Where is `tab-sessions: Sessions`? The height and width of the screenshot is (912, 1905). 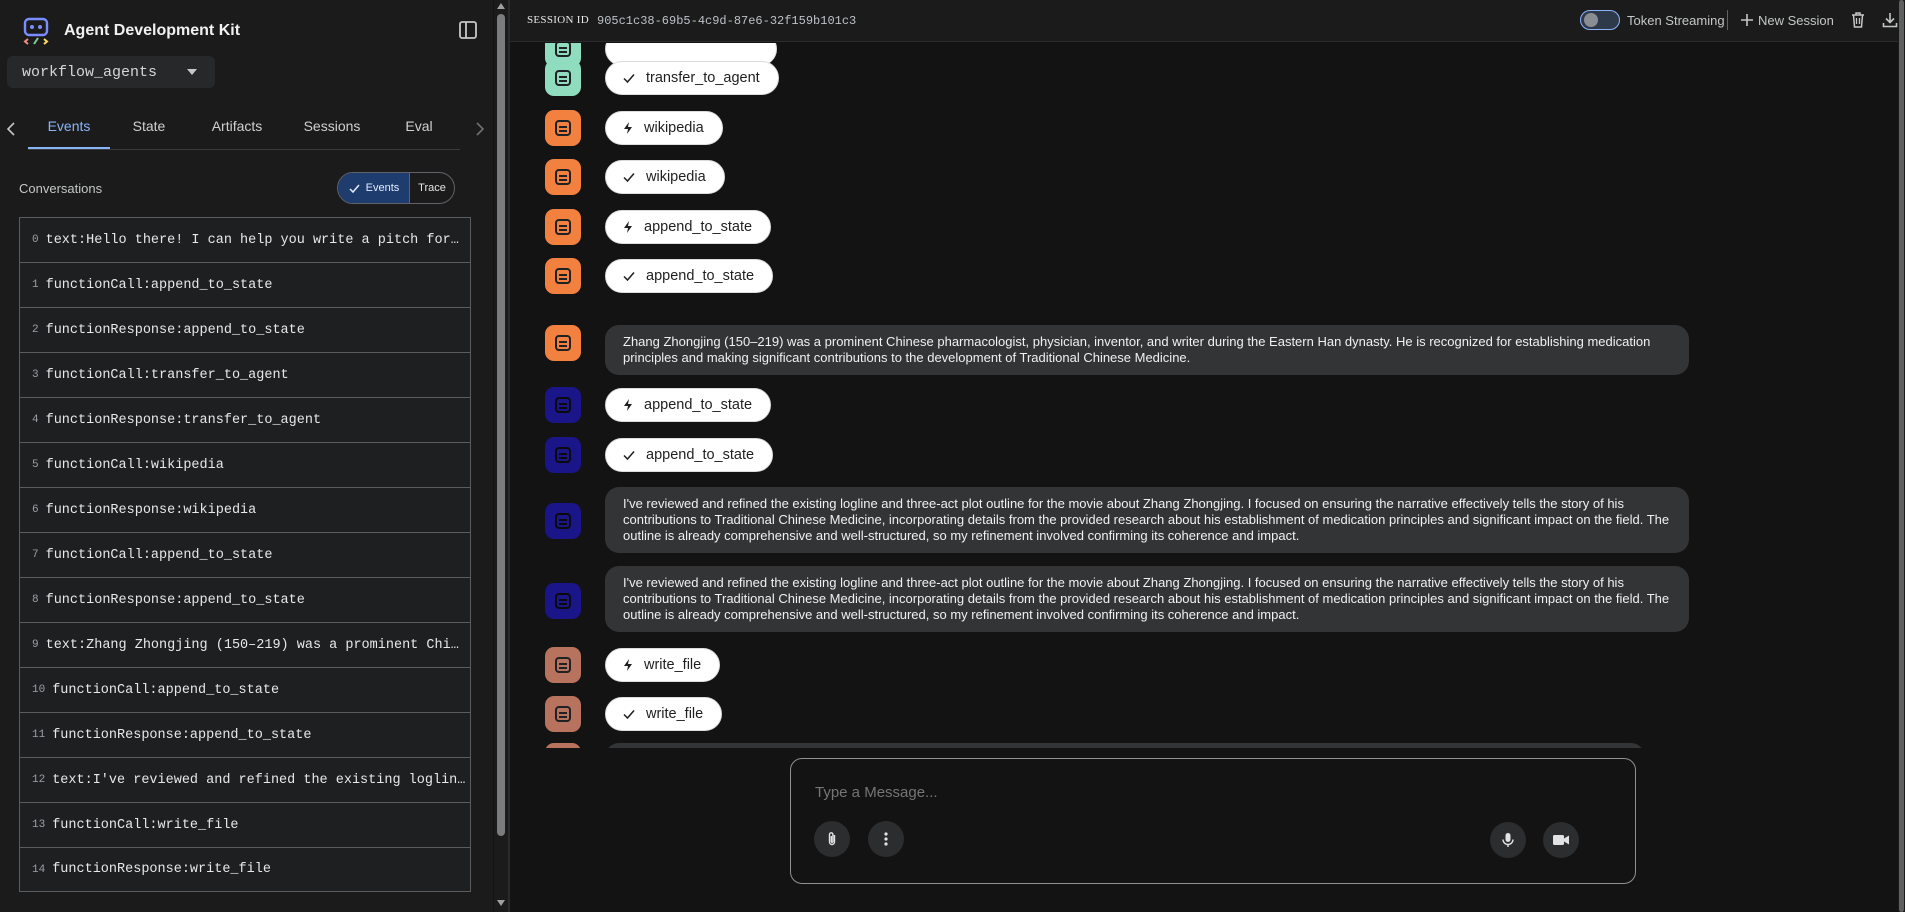
tab-sessions: Sessions is located at coordinates (332, 130).